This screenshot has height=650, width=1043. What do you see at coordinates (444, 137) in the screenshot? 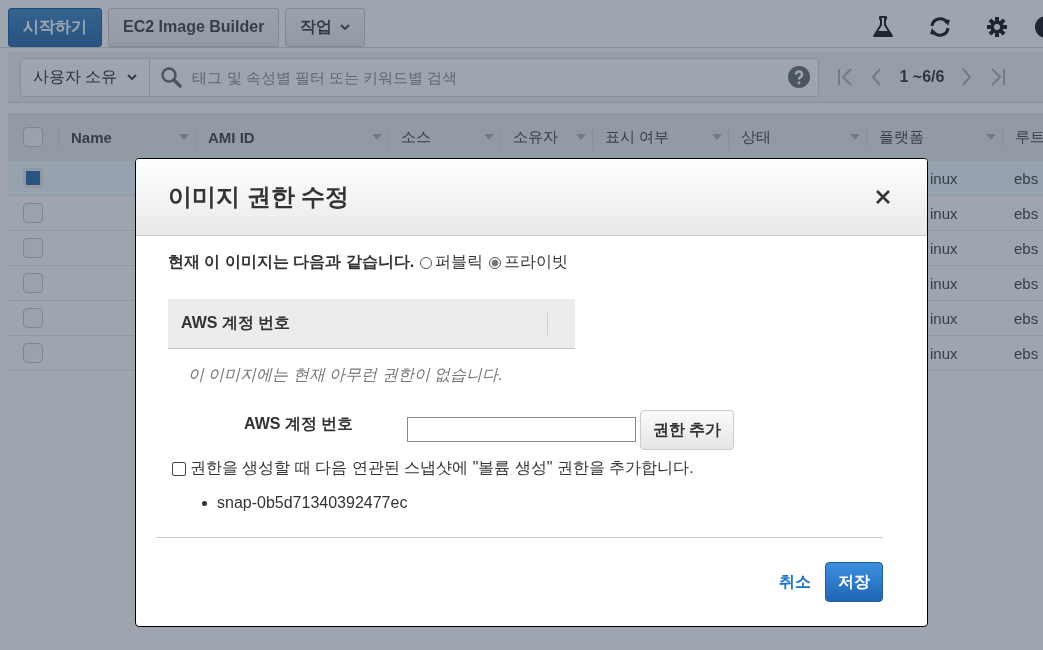
I see `column-header: 소스` at bounding box center [444, 137].